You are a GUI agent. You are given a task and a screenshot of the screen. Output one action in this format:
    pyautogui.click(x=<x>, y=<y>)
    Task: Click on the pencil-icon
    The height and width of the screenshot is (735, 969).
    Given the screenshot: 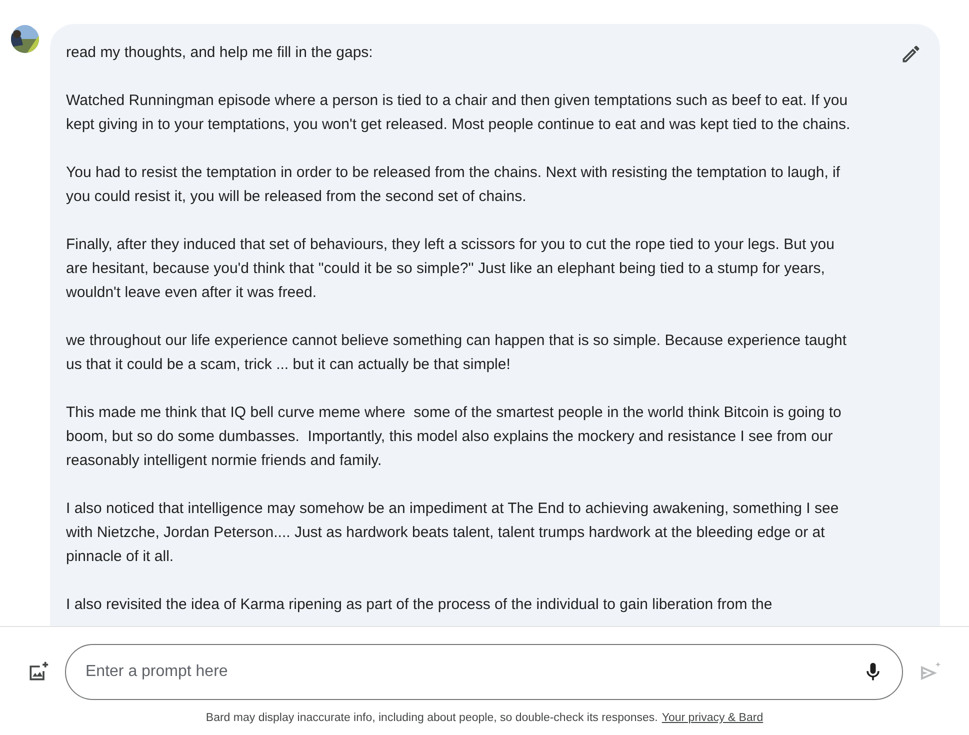 What is the action you would take?
    pyautogui.click(x=911, y=54)
    